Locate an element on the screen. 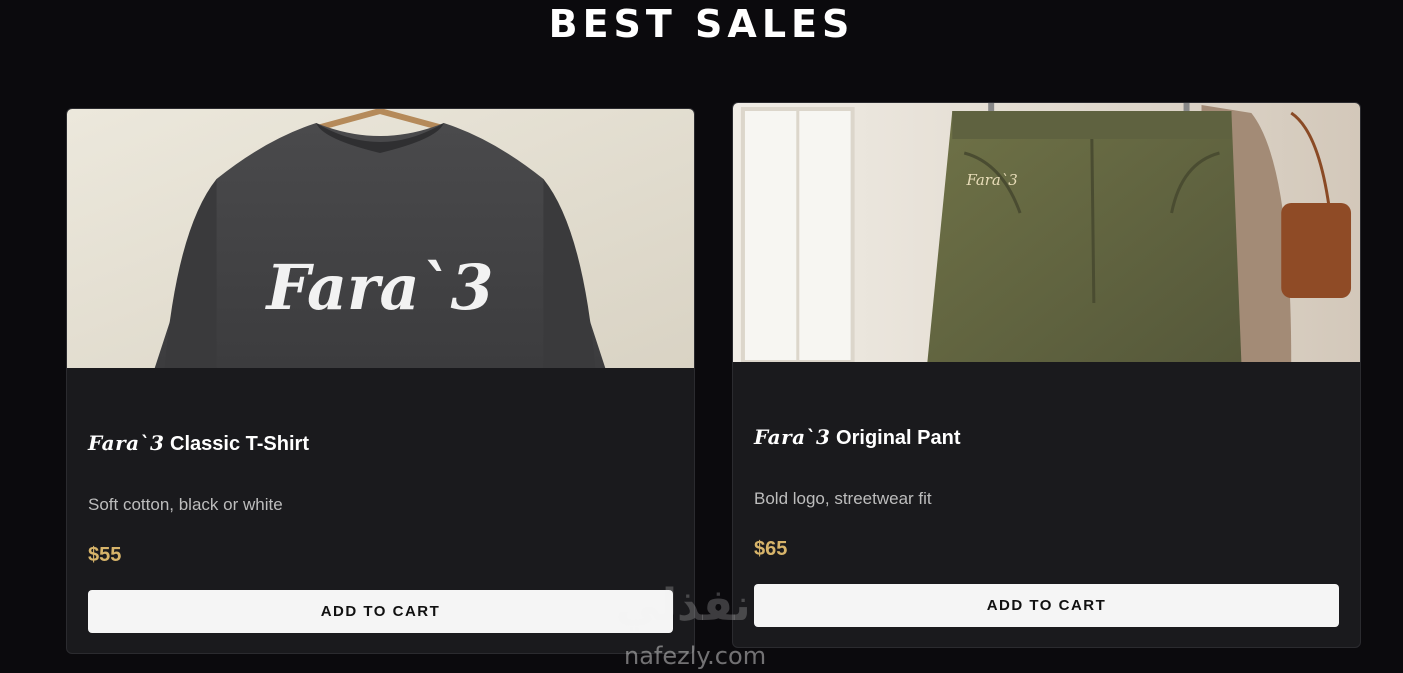 This screenshot has height=673, width=1403. product-name: Original Pant is located at coordinates (898, 438).